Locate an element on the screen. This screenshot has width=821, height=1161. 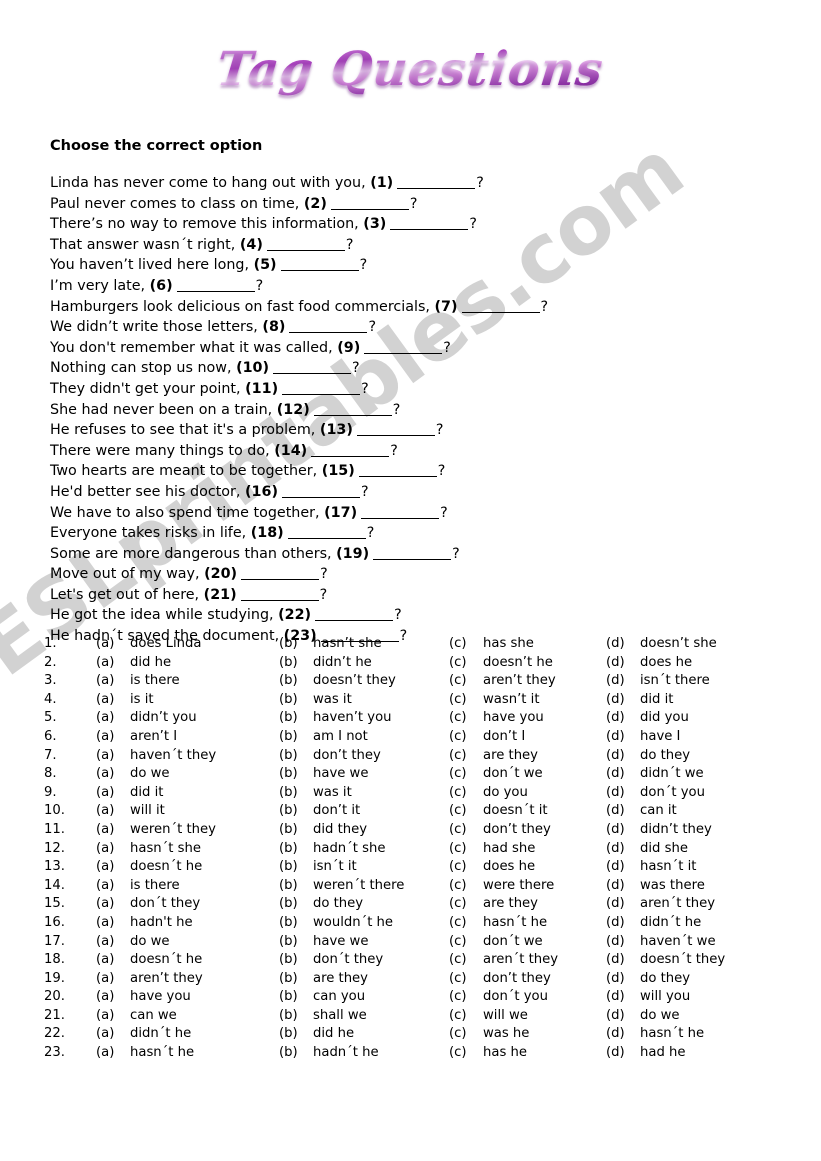
option-choice-c: (c) does he is located at coordinates (527, 866).